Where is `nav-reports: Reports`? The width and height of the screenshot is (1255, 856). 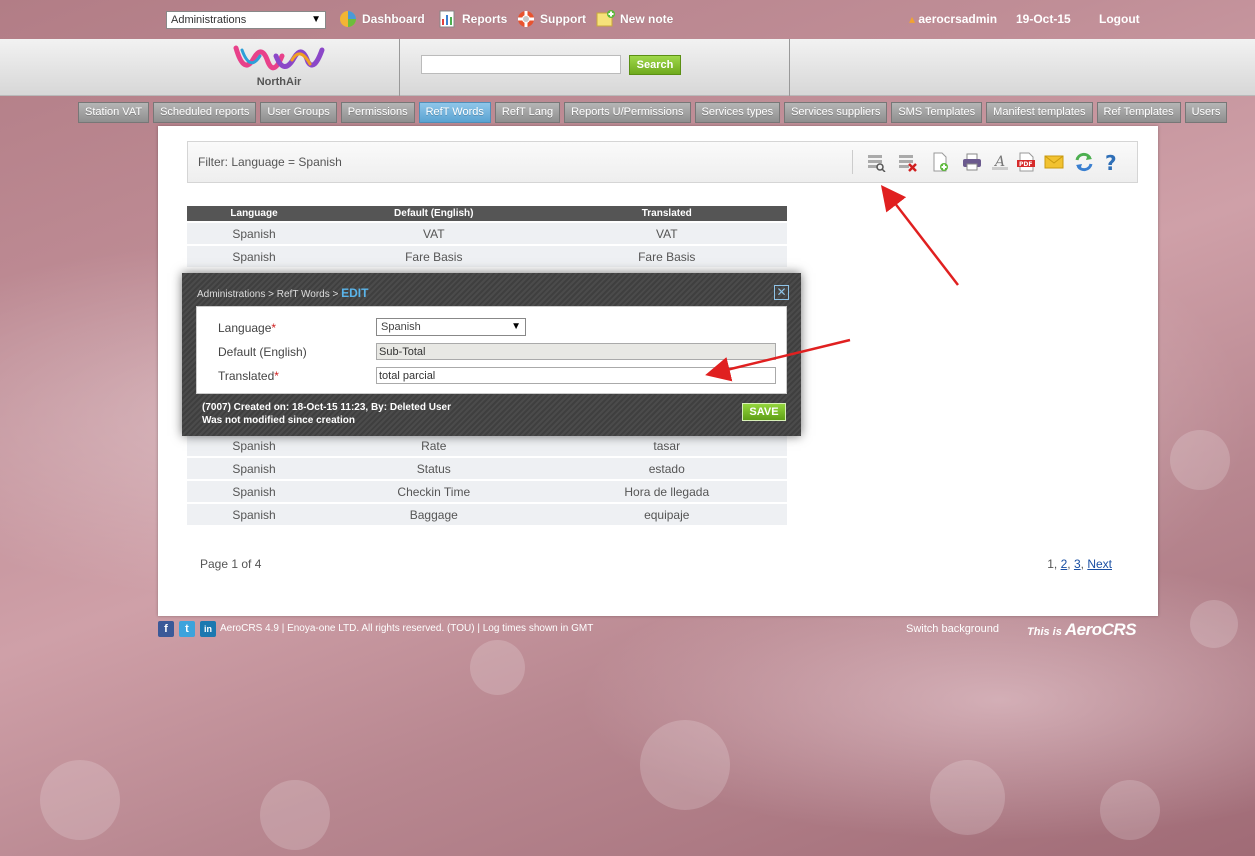 nav-reports: Reports is located at coordinates (472, 19).